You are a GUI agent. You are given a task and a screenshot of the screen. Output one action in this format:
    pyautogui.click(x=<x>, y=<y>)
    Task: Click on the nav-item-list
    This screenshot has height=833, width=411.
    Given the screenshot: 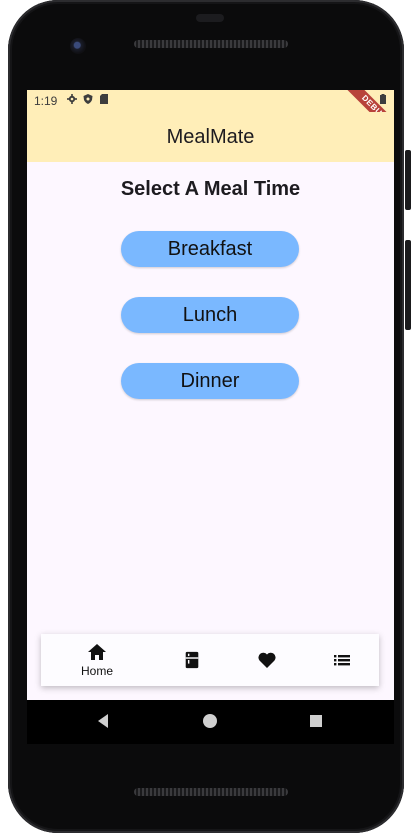 What is the action you would take?
    pyautogui.click(x=342, y=660)
    